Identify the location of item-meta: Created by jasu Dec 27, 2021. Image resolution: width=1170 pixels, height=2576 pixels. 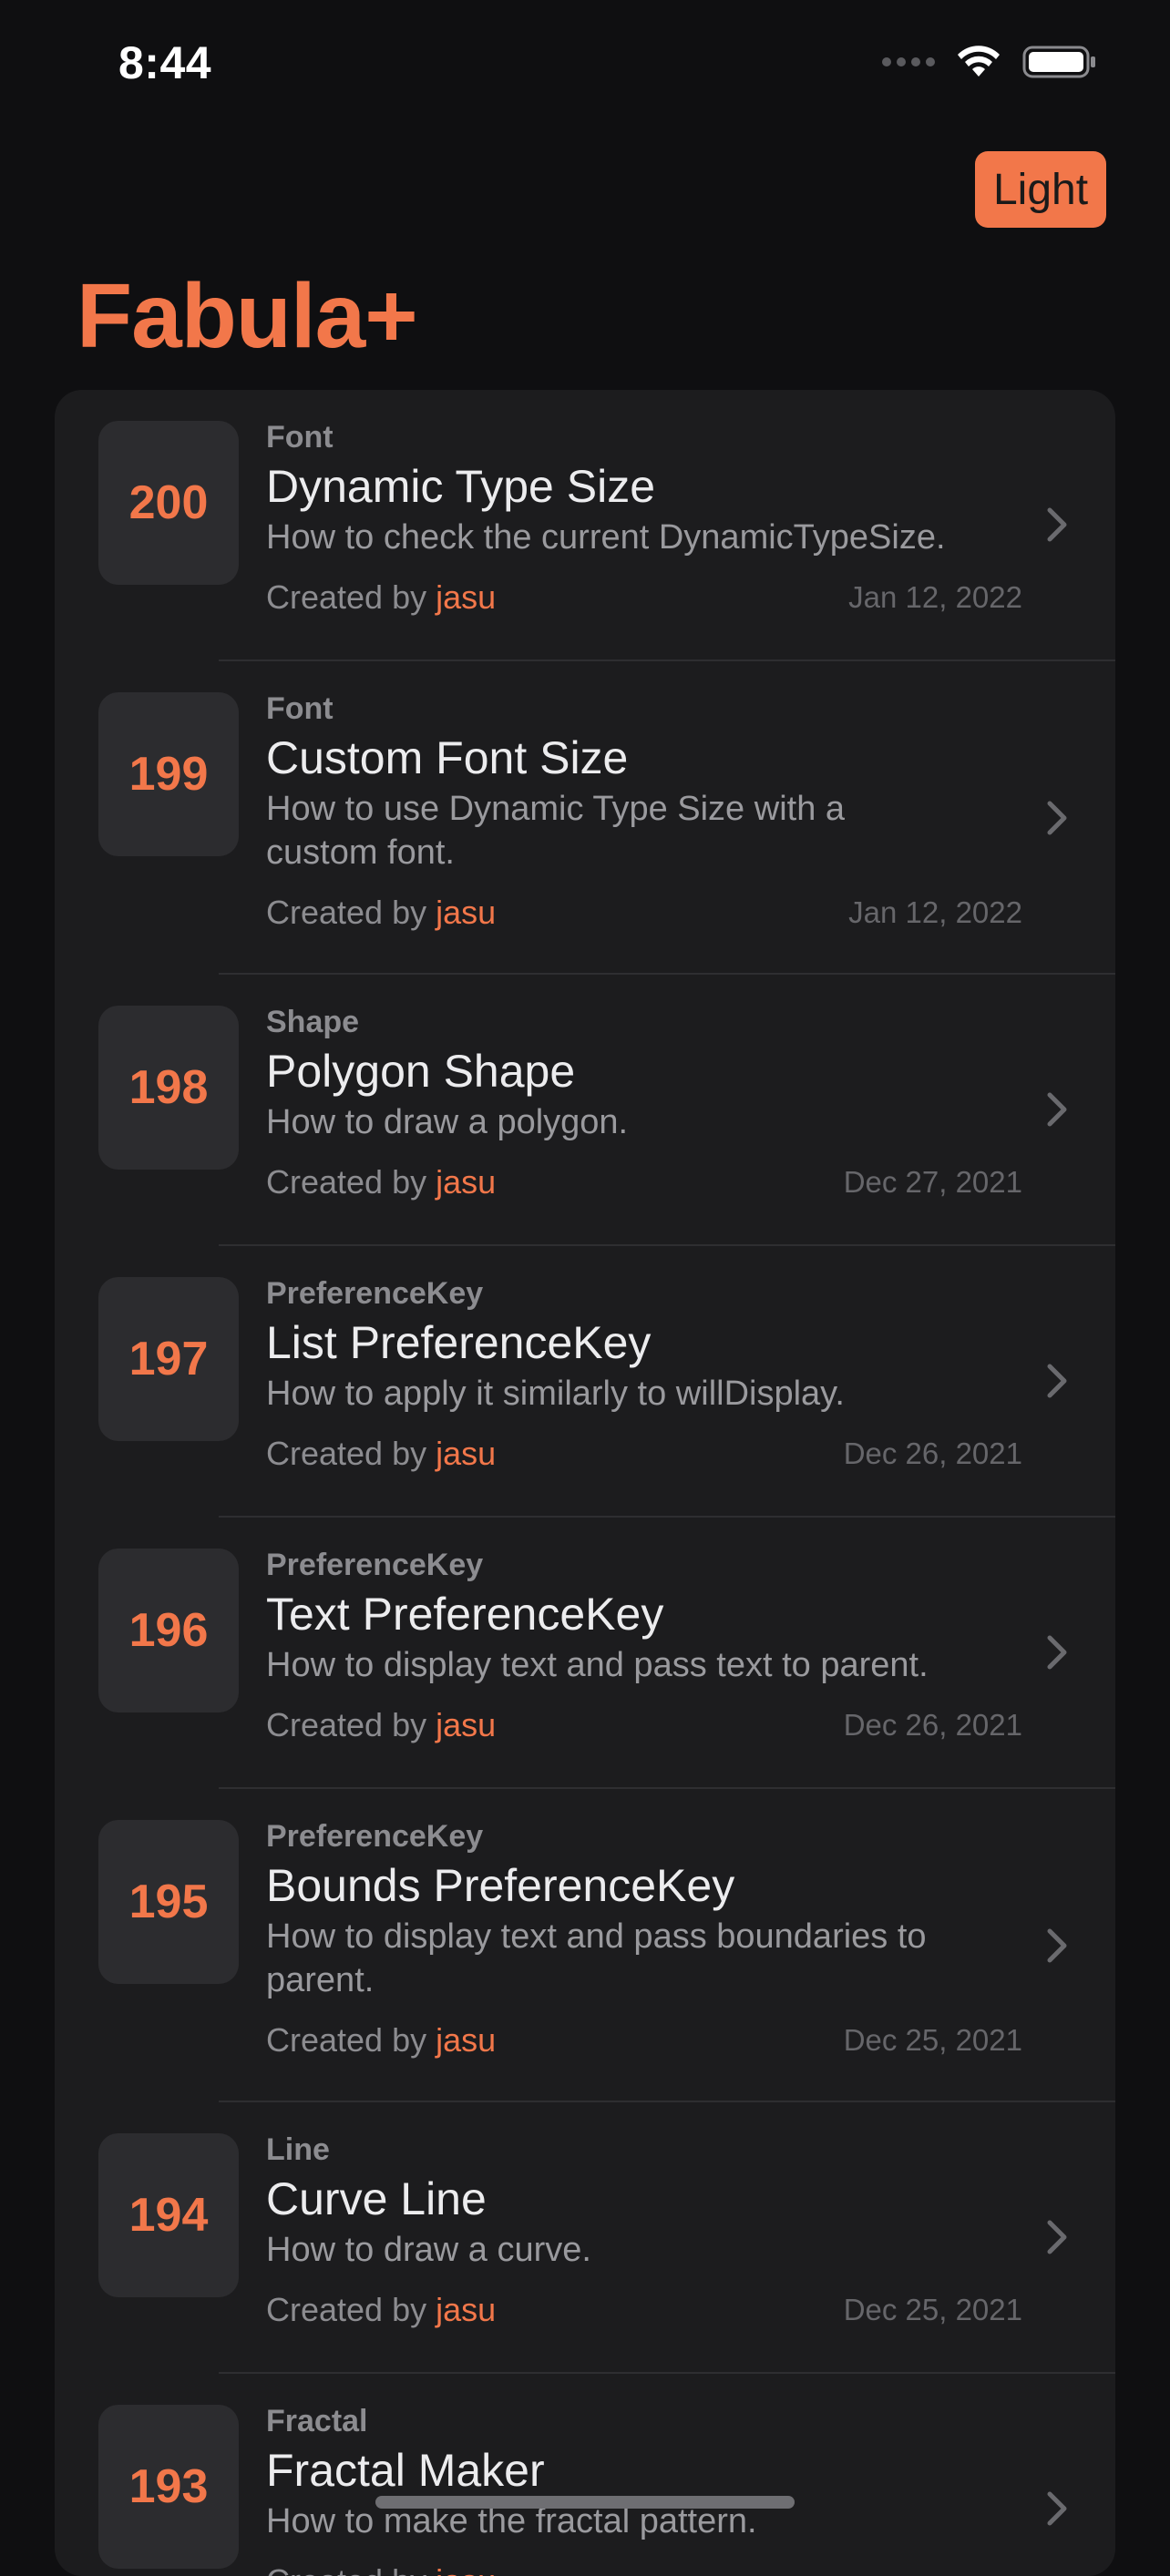
(644, 1182).